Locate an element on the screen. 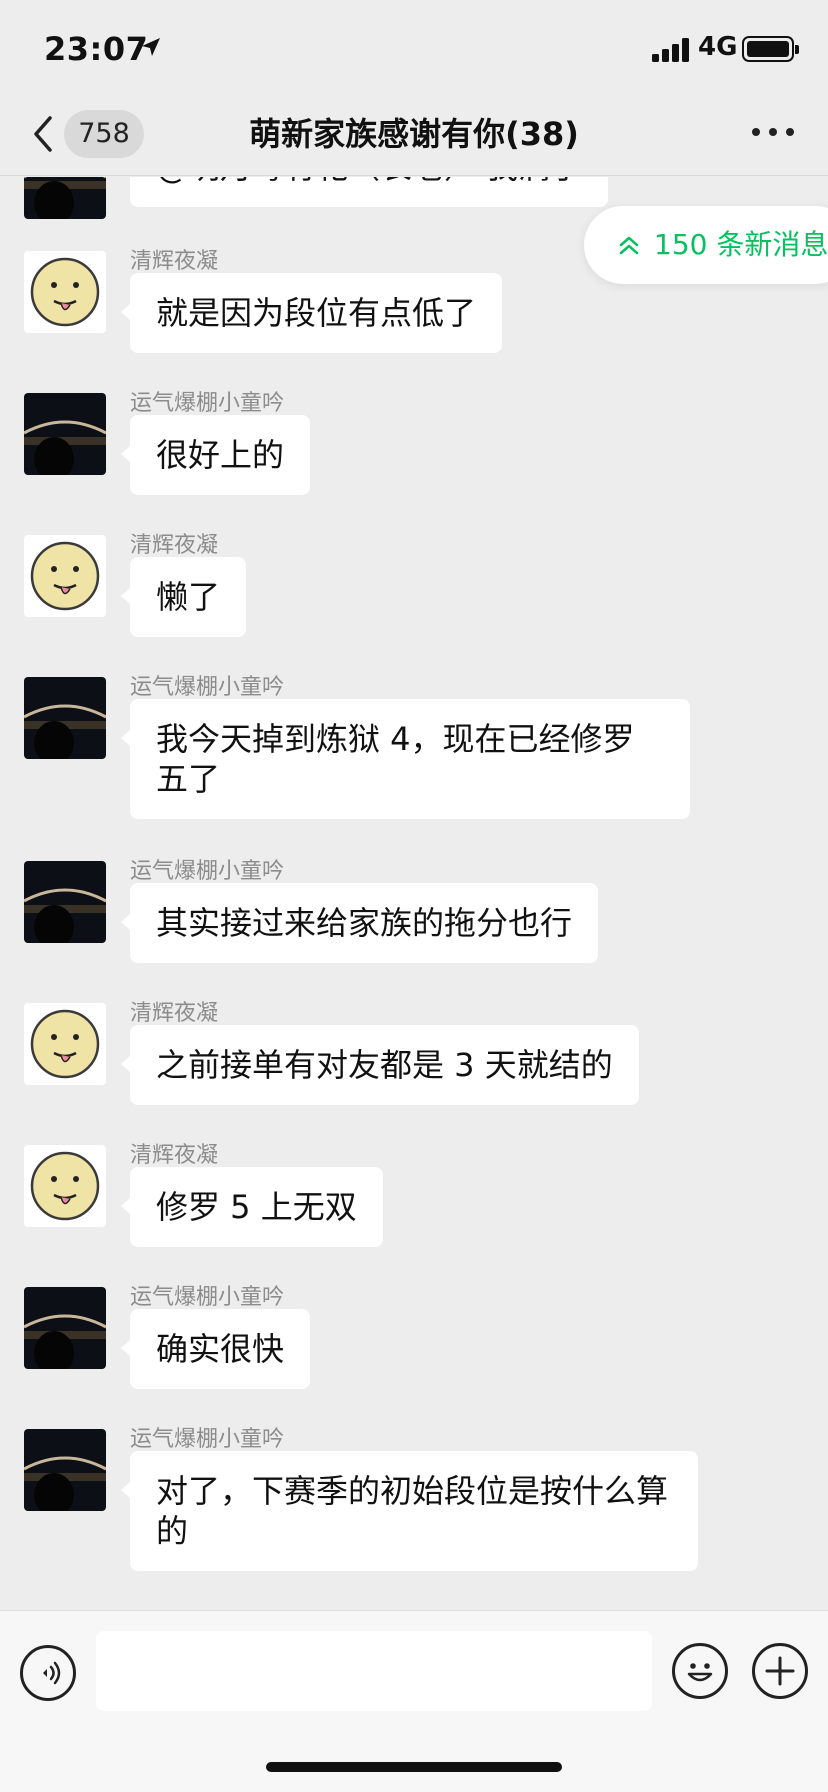 This screenshot has height=1792, width=828. new-messages-label: 150 条新消息 is located at coordinates (741, 244).